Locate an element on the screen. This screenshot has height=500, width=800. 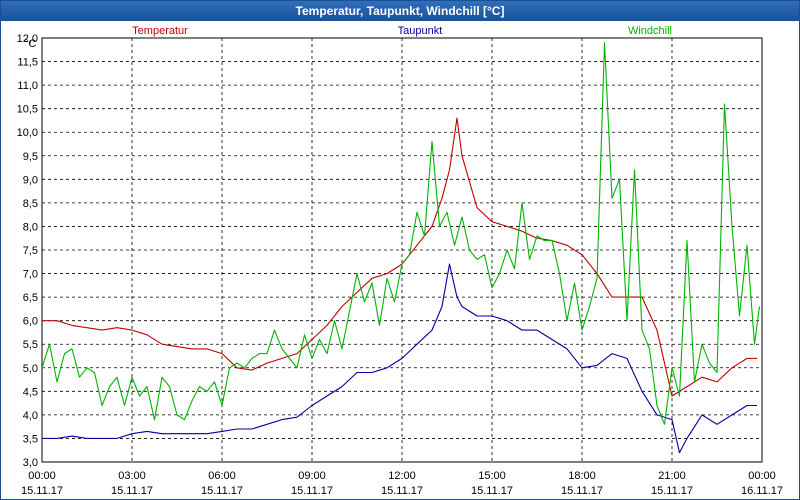
y-tick-label: 5,5 is located at coordinates (30, 345).